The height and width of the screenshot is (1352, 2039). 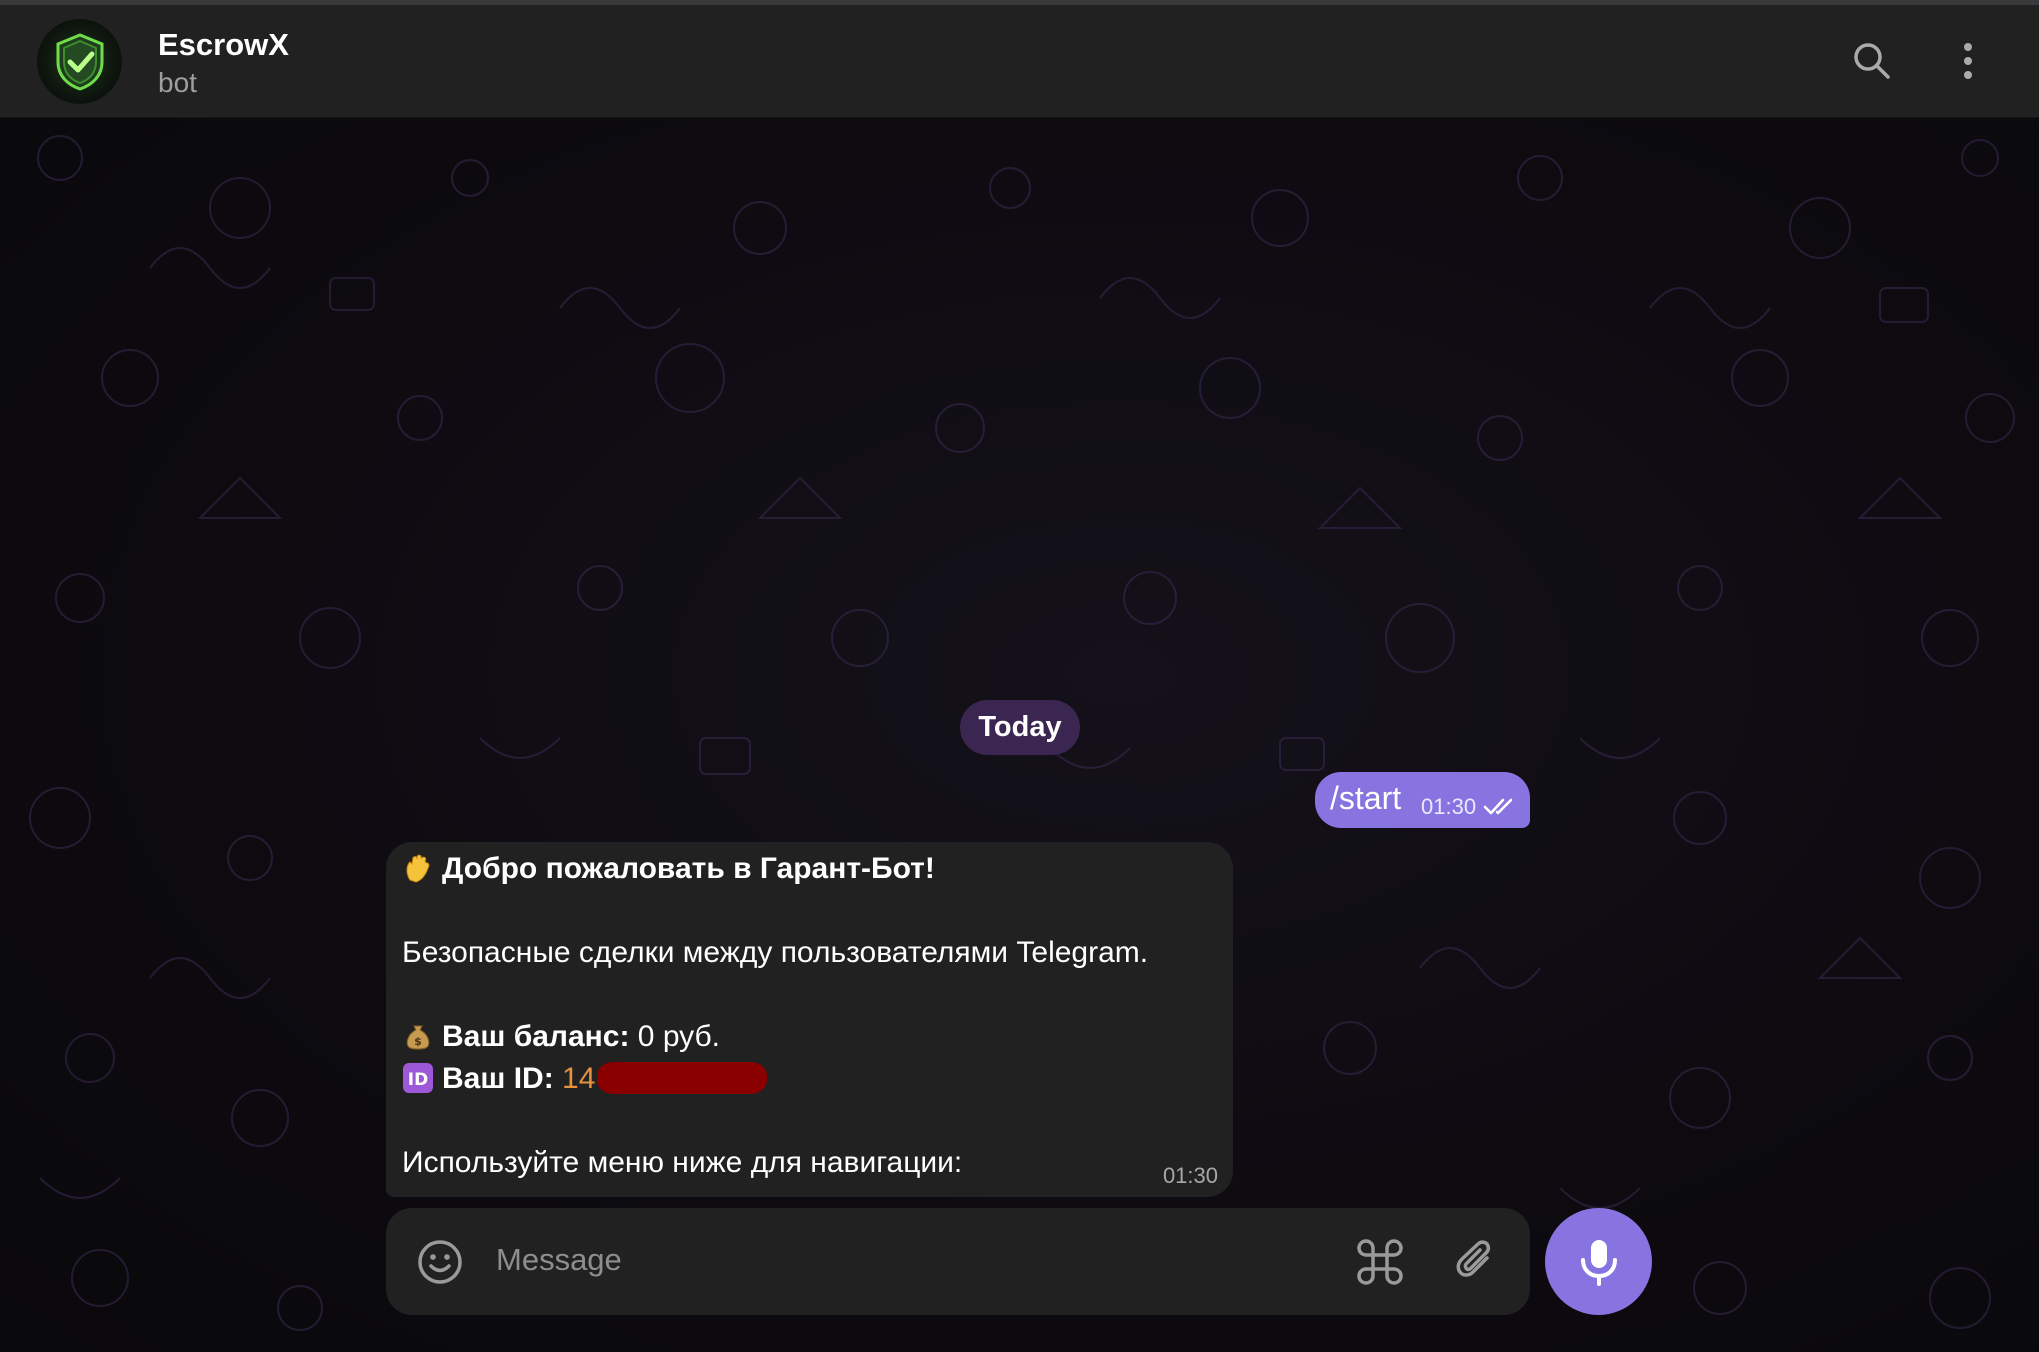 I want to click on message-title-line: Добро пожаловать в Гарант-Бот!, so click(x=668, y=869).